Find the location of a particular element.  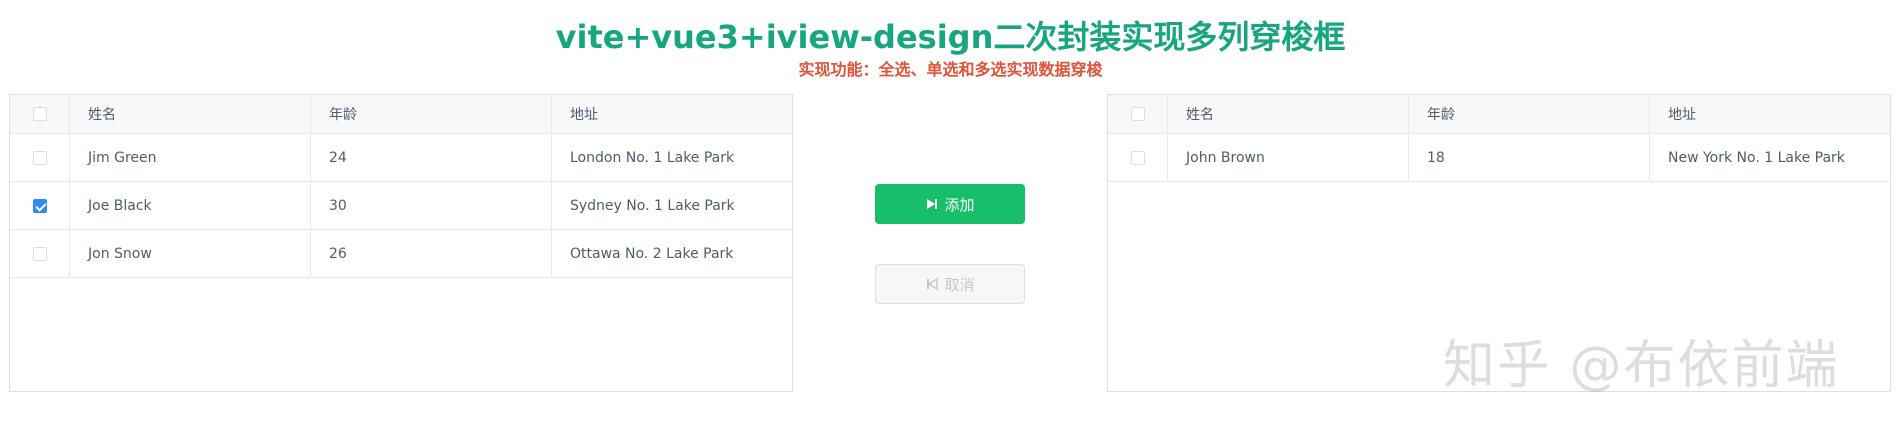

step-forward-icon is located at coordinates (932, 204).